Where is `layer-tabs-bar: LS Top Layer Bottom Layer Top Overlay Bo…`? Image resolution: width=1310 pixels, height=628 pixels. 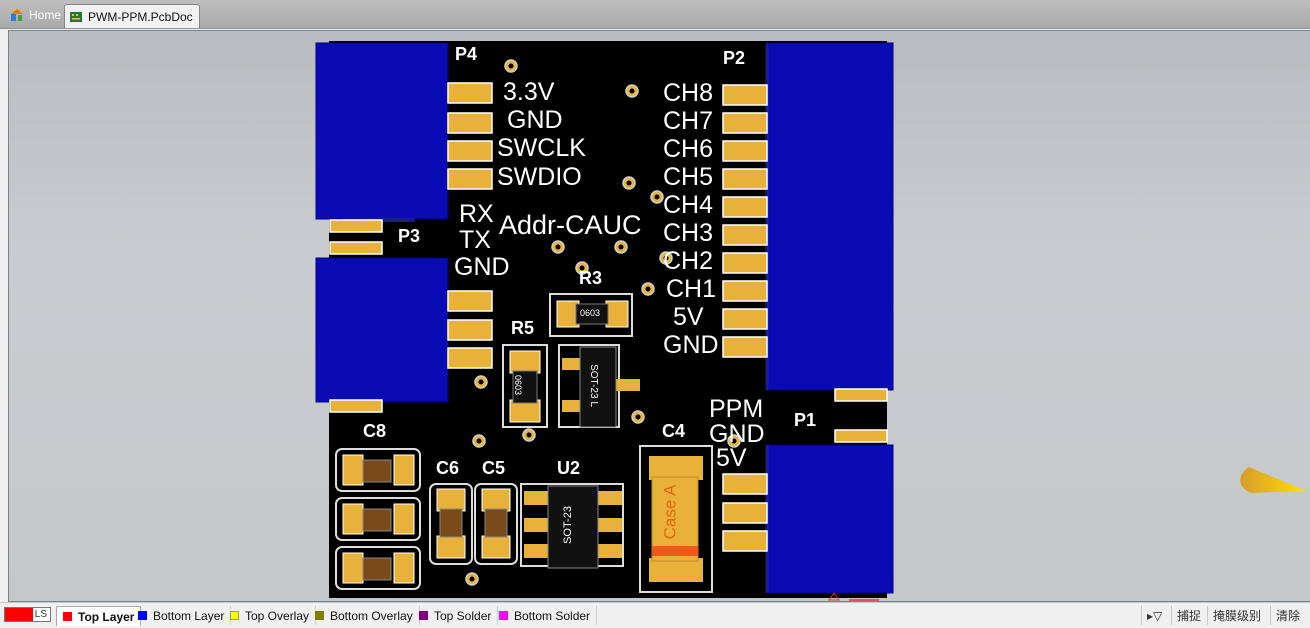
layer-tabs-bar: LS Top Layer Bottom Layer Top Overlay Bo… is located at coordinates (655, 615).